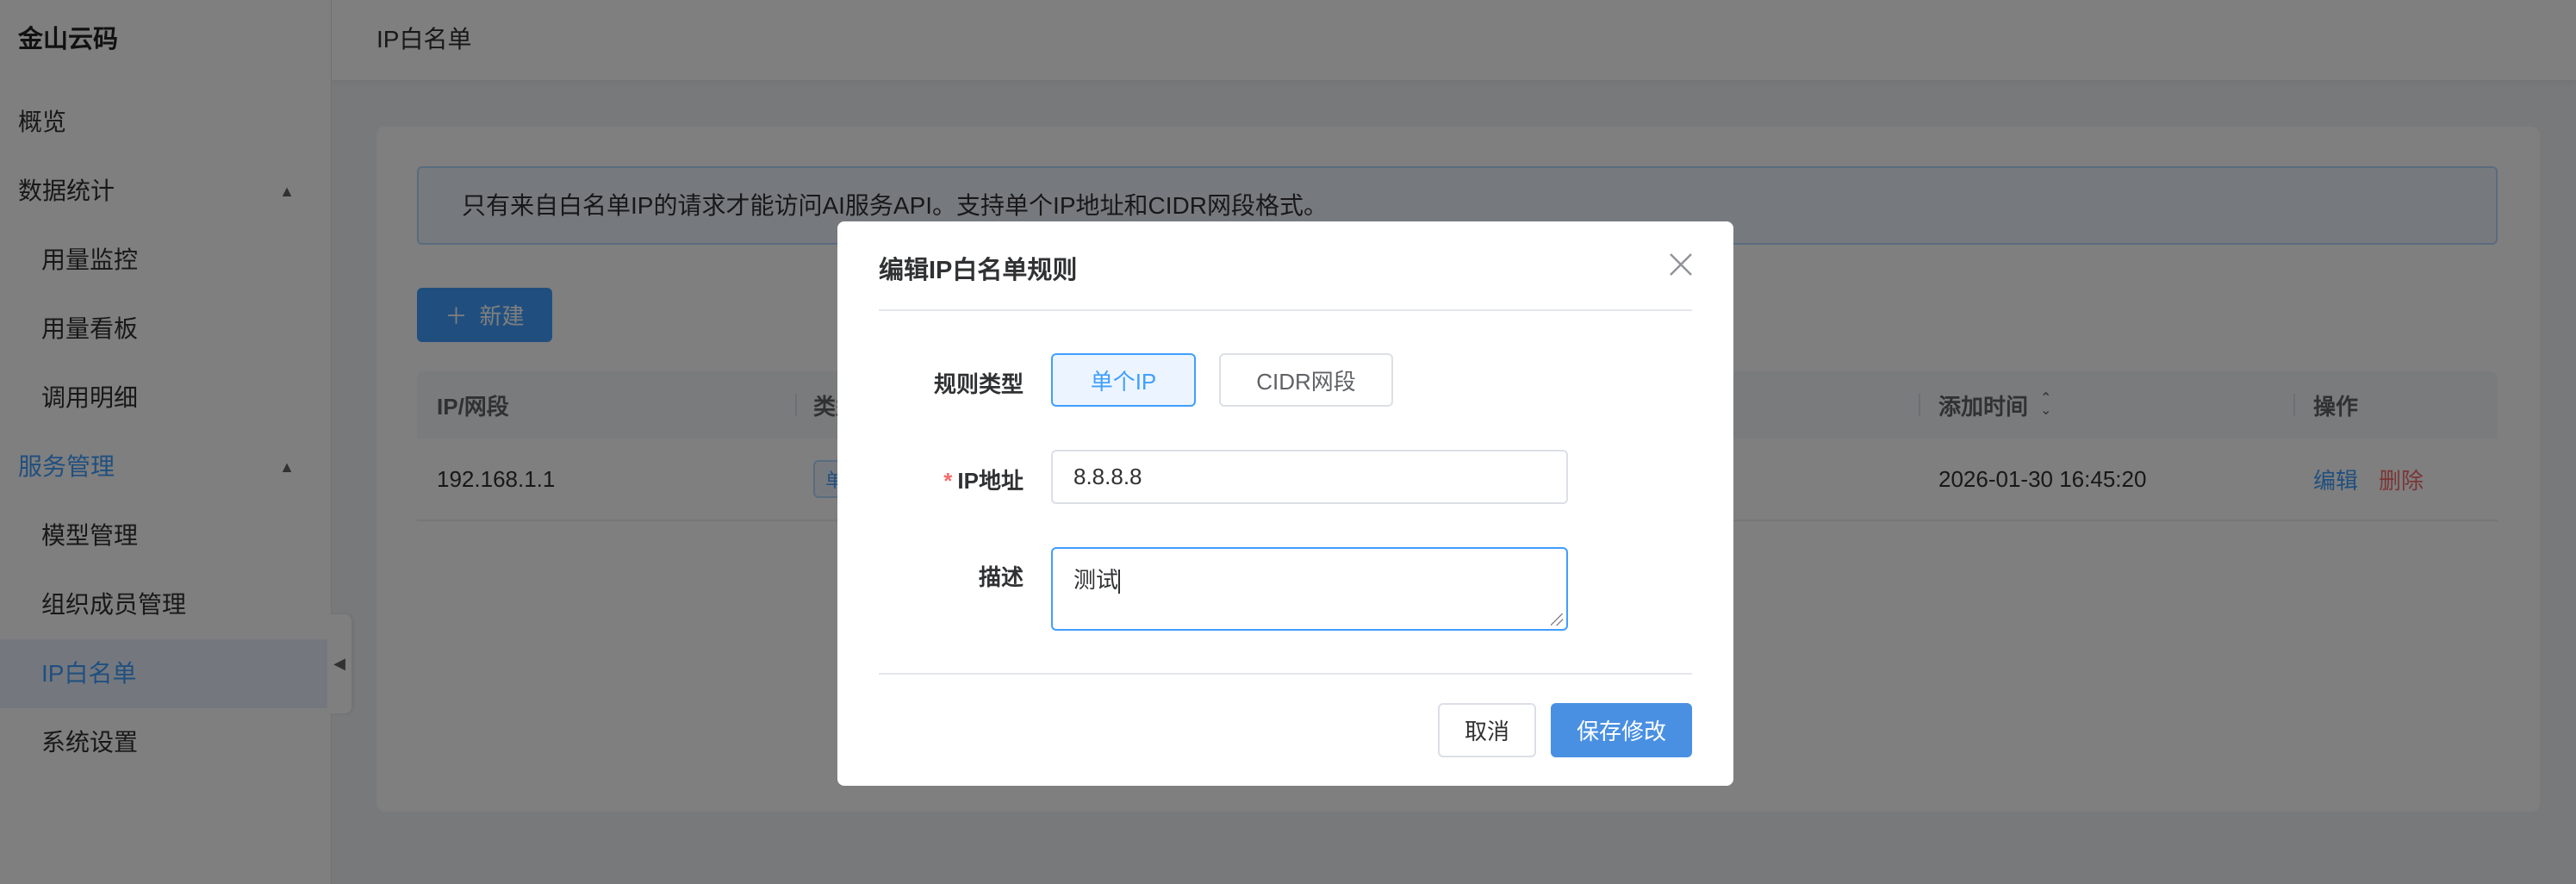 The image size is (2576, 884). I want to click on close-icon, so click(1681, 265).